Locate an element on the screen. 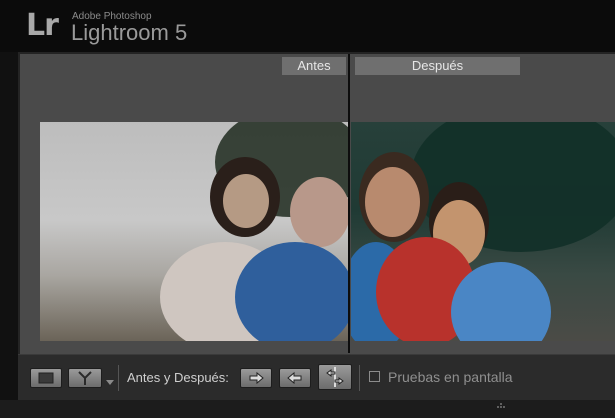 This screenshot has width=615, height=418. arrow-right-icon is located at coordinates (256, 378).